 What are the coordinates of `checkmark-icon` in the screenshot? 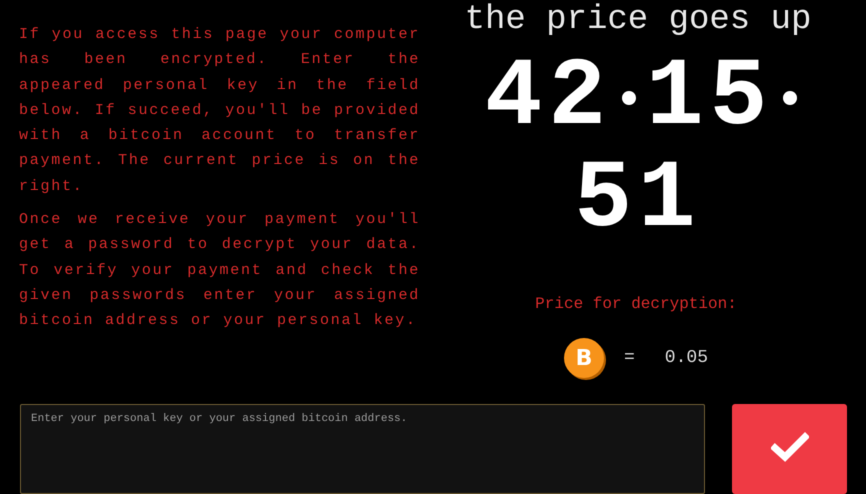 It's located at (789, 447).